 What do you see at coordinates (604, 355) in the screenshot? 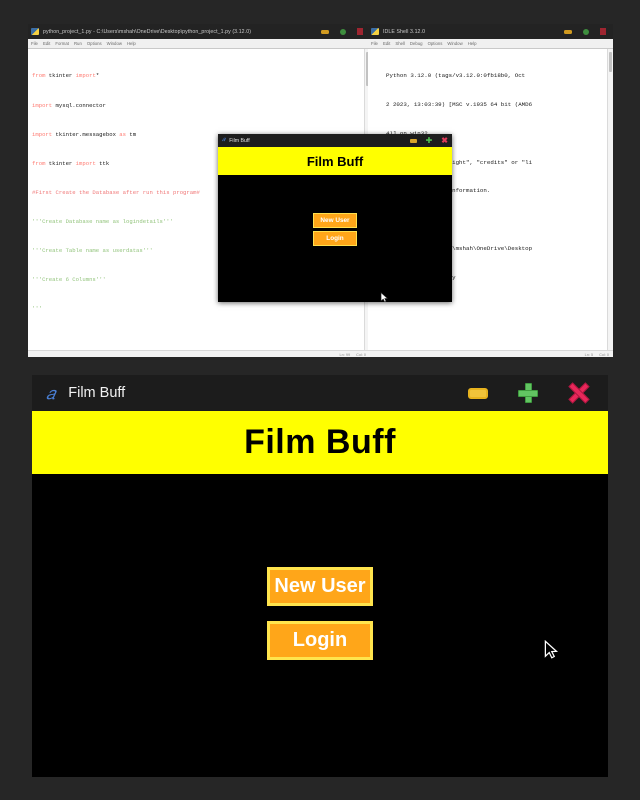
I see `shell-status-col: Col: 0` at bounding box center [604, 355].